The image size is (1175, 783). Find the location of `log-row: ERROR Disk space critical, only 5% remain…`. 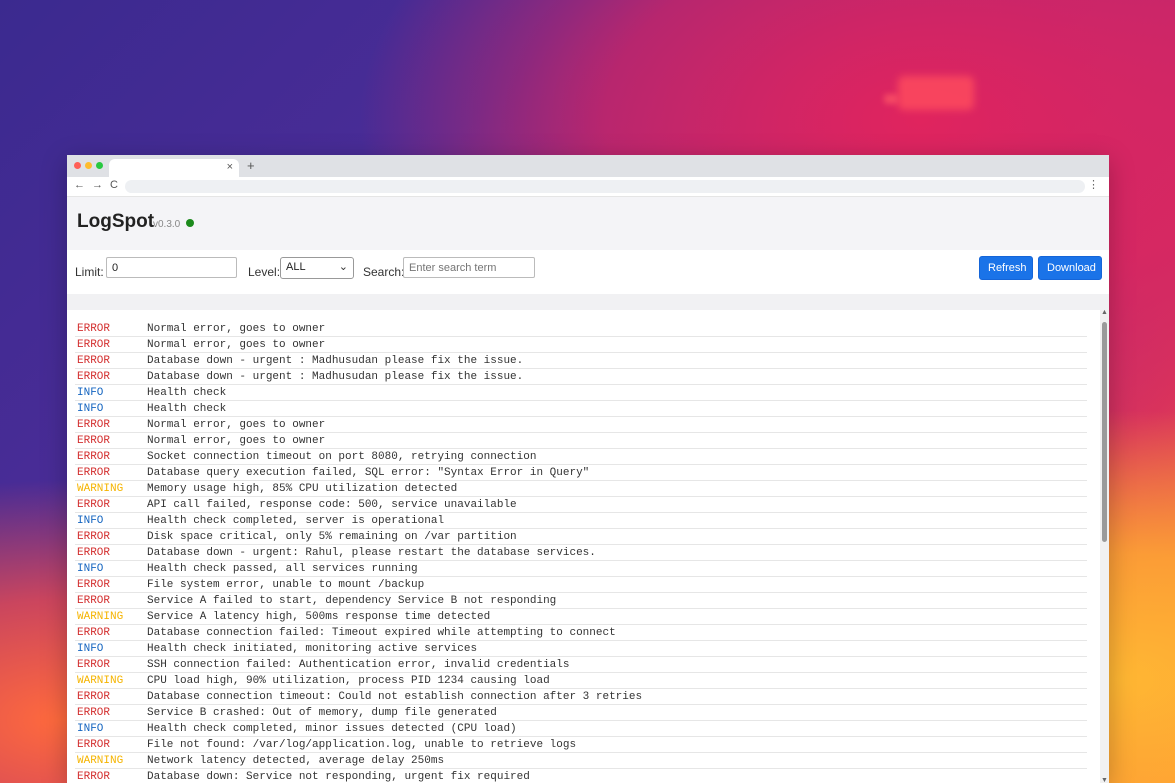

log-row: ERROR Disk space critical, only 5% remain… is located at coordinates (581, 537).